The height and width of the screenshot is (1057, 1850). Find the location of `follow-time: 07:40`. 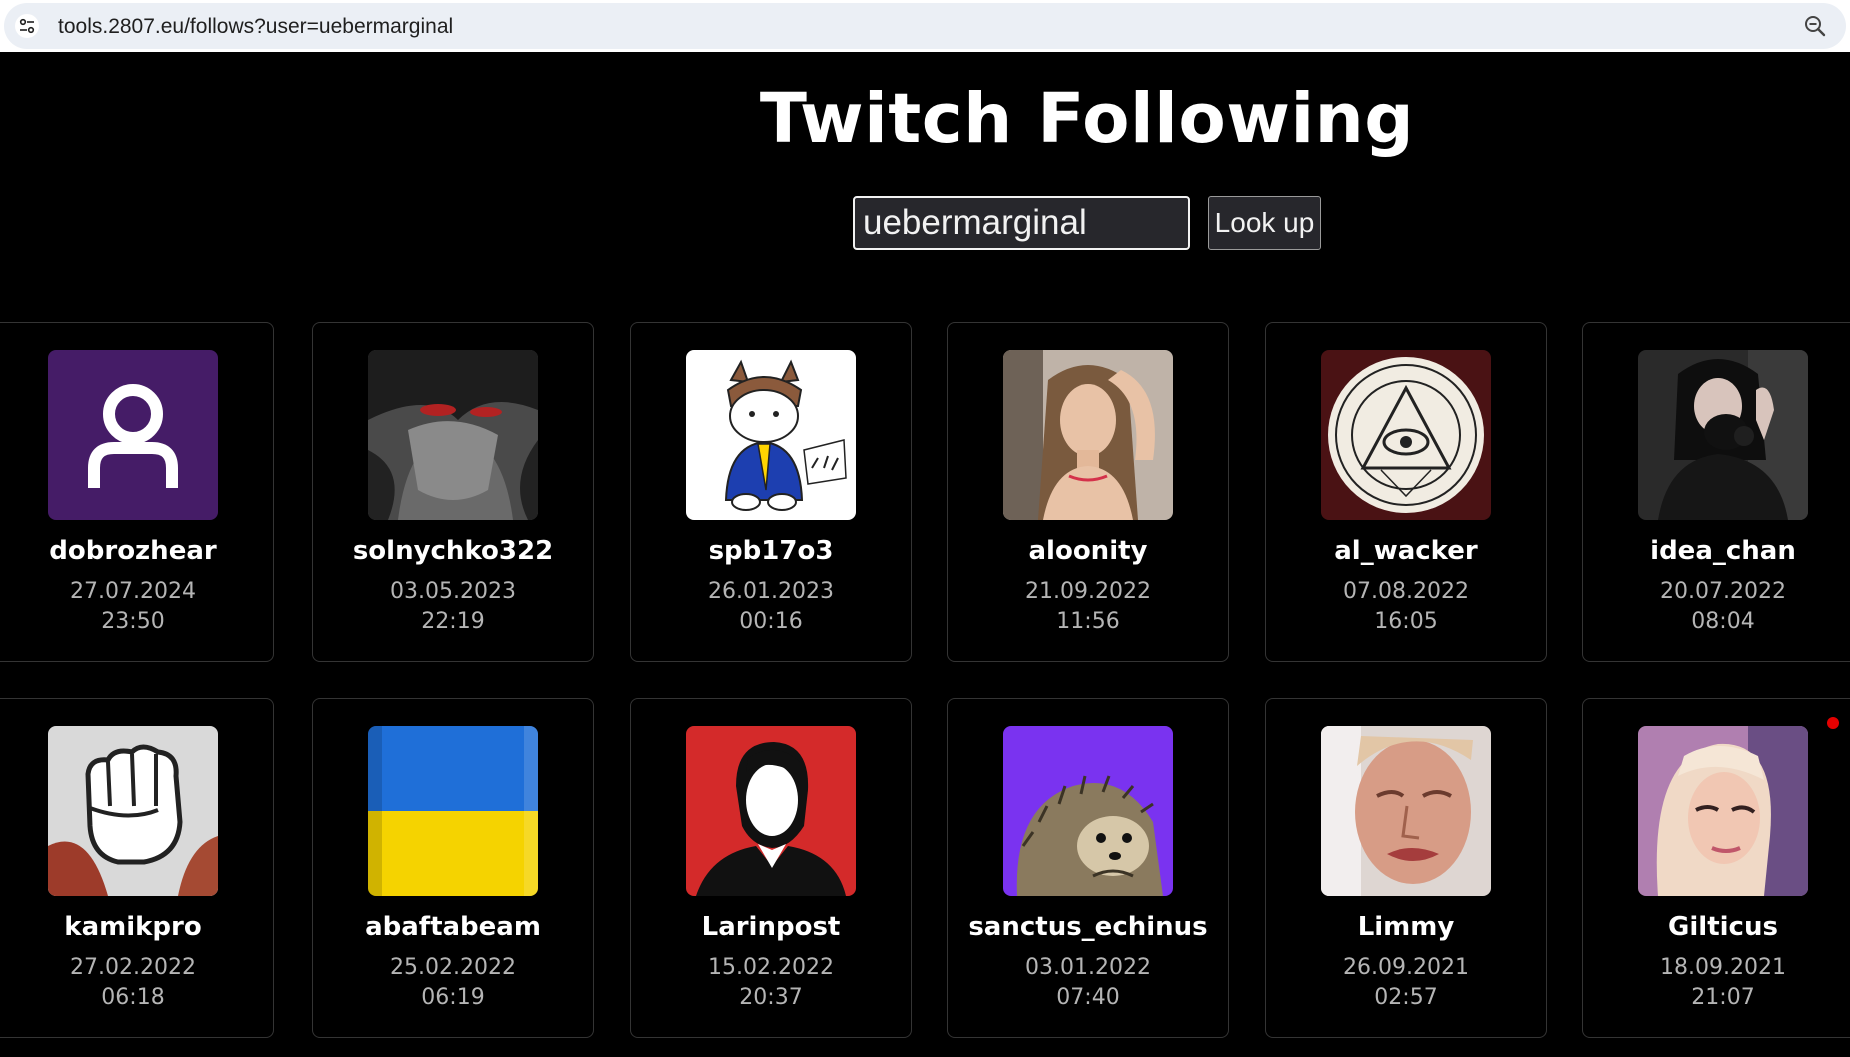

follow-time: 07:40 is located at coordinates (1088, 997).